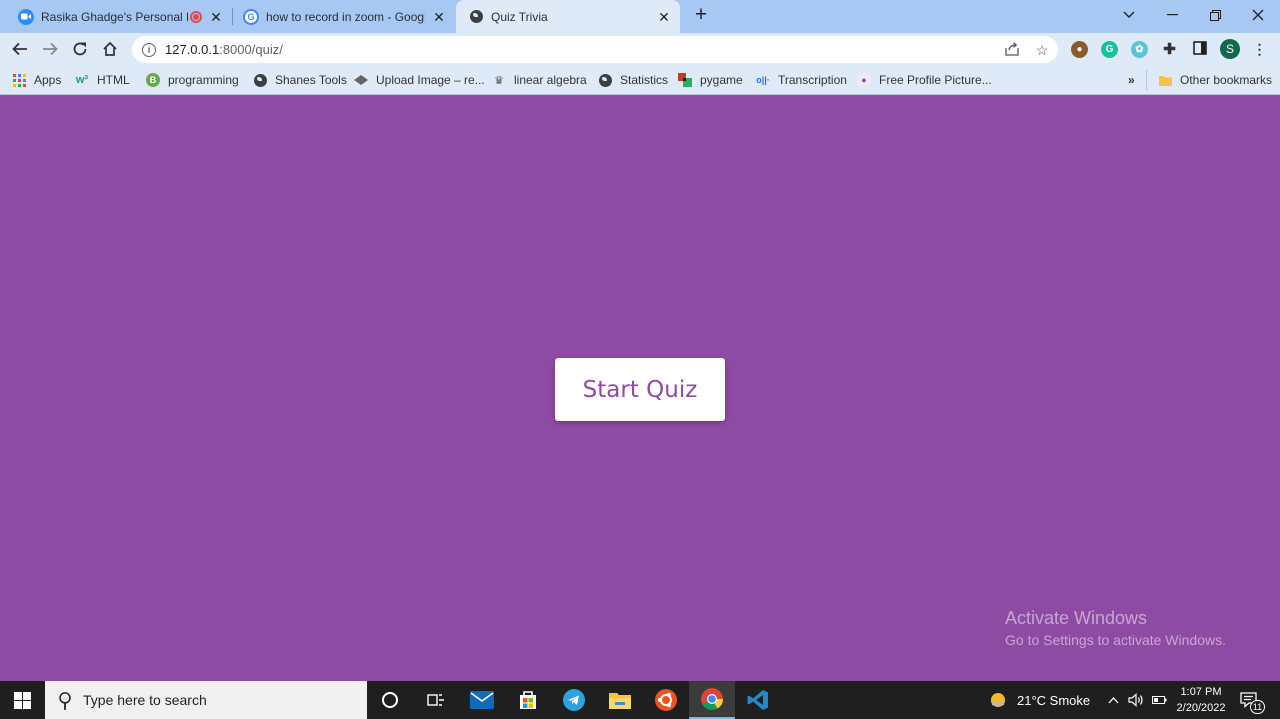 The image size is (1280, 719). Describe the element at coordinates (685, 80) in the screenshot. I see `pygame-icon` at that location.